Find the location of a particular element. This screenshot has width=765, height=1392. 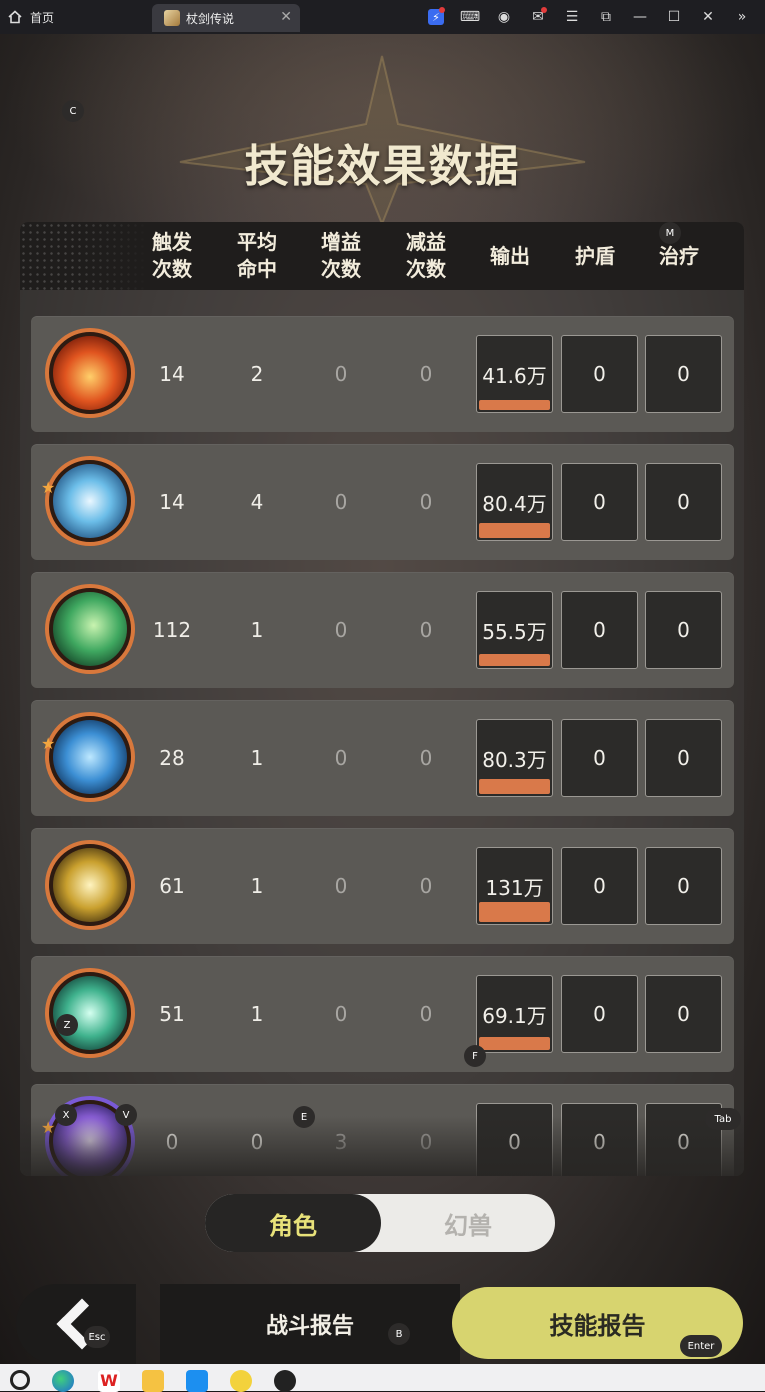

maximize-icon: ☐ is located at coordinates (674, 17).